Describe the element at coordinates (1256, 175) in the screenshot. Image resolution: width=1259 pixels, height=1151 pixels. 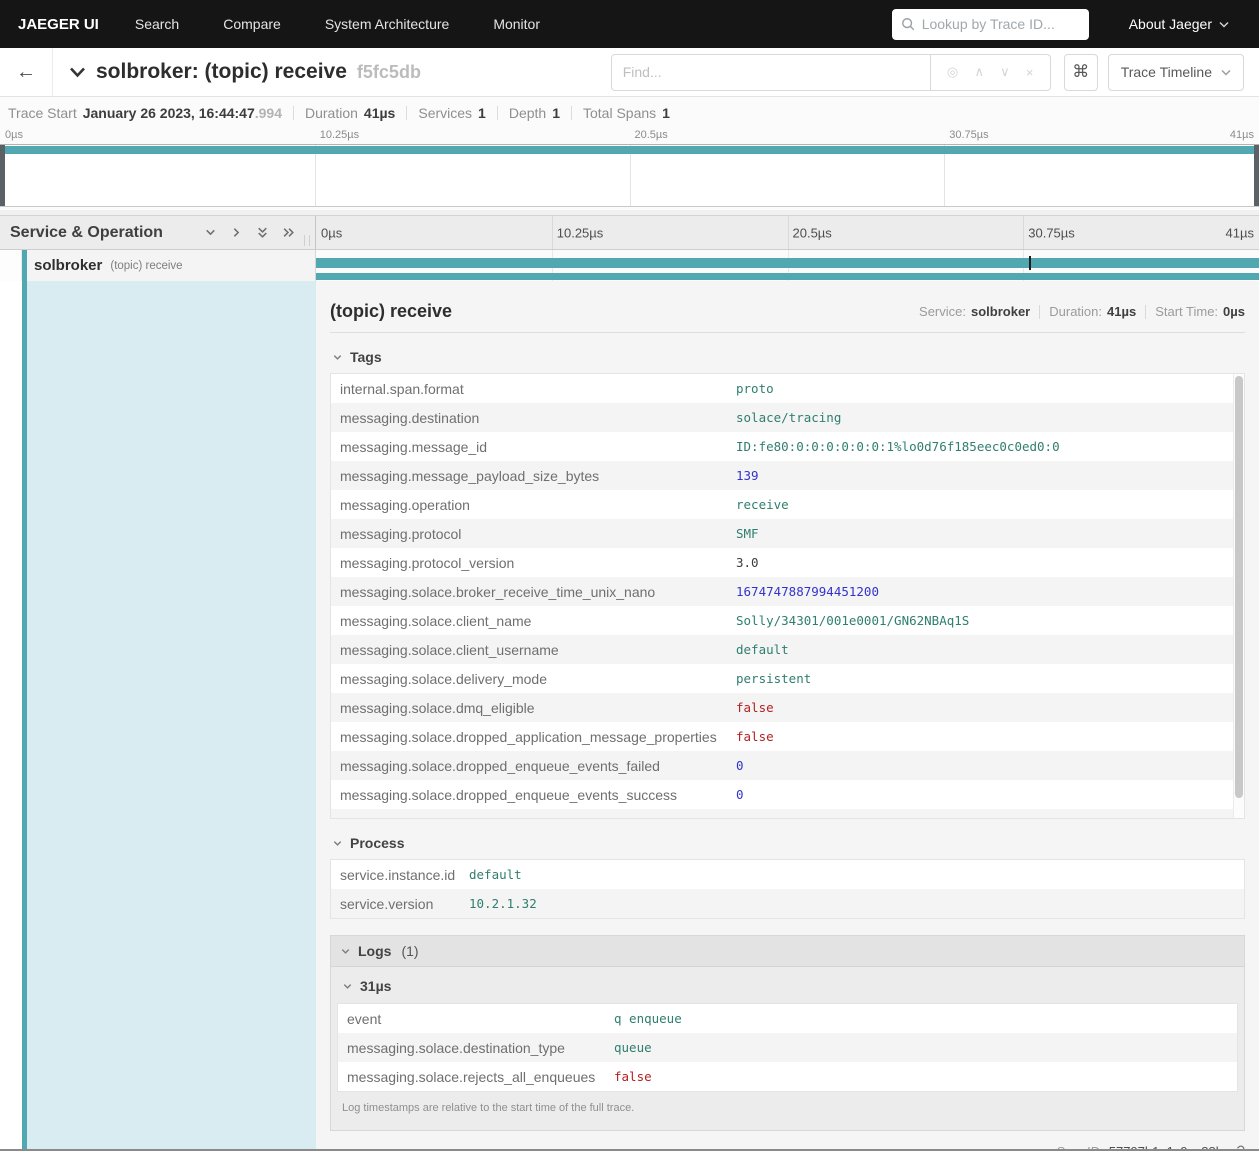
I see `minimap-right-handle` at that location.